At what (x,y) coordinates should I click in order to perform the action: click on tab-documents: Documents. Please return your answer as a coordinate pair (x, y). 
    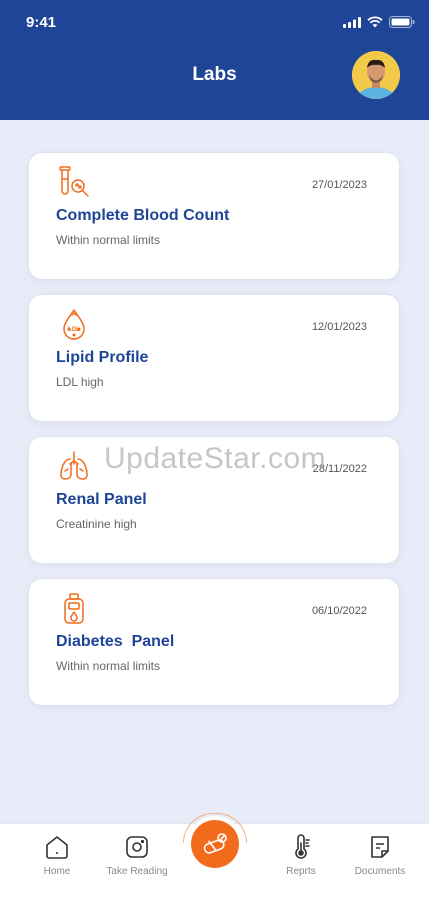
    Looking at the image, I should click on (380, 855).